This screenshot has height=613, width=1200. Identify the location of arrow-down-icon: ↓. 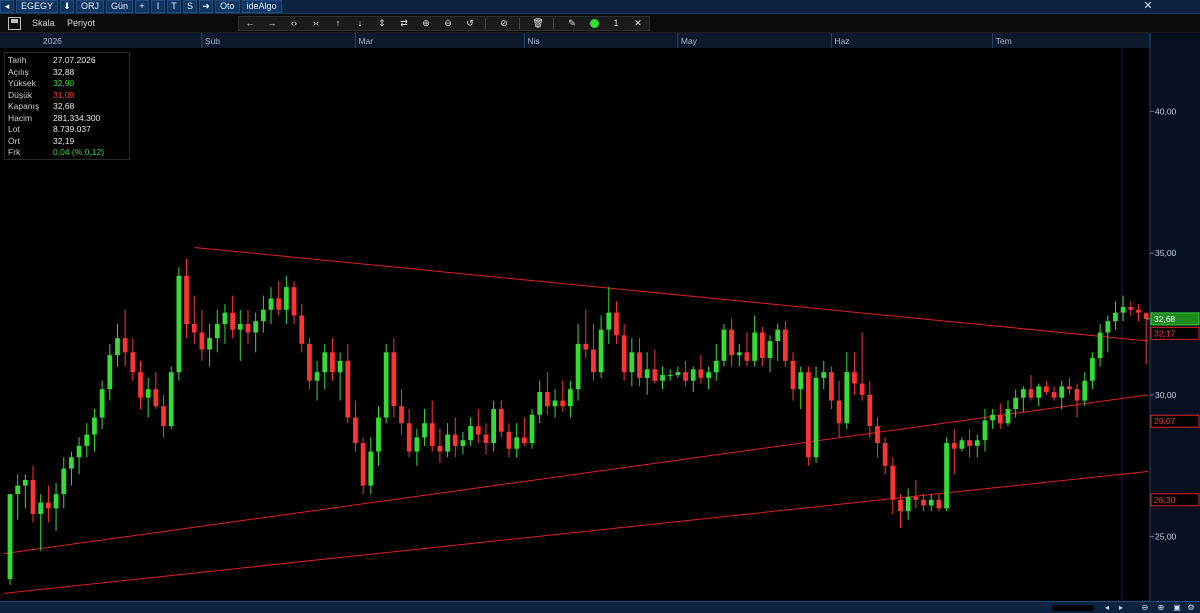
(360, 23).